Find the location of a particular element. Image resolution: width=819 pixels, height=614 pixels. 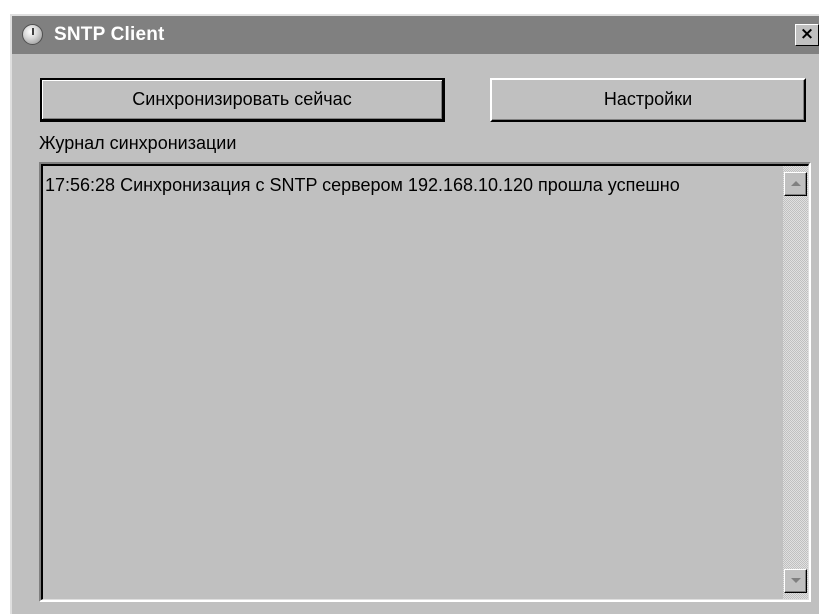

scroll-up-button is located at coordinates (795, 184).